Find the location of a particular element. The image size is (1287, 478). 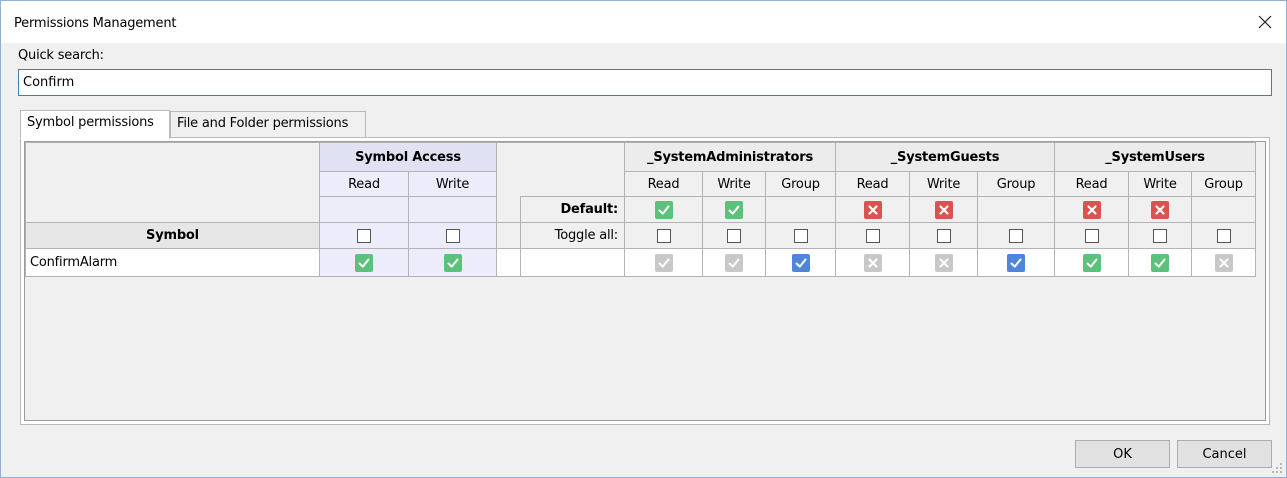

sysadmins-read-header: Read is located at coordinates (663, 184).